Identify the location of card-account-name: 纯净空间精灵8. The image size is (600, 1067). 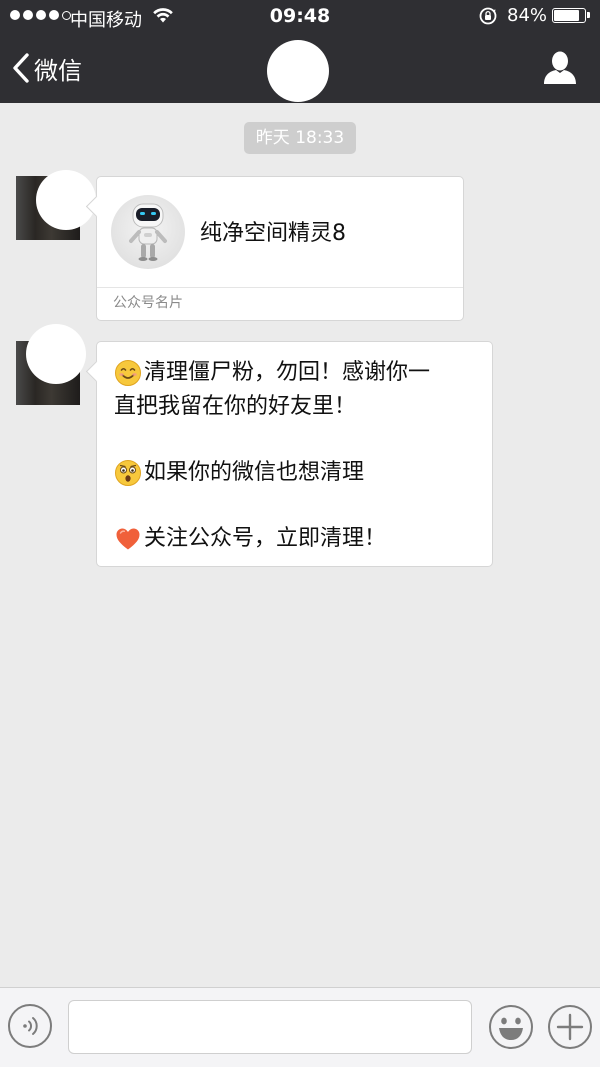
(273, 233).